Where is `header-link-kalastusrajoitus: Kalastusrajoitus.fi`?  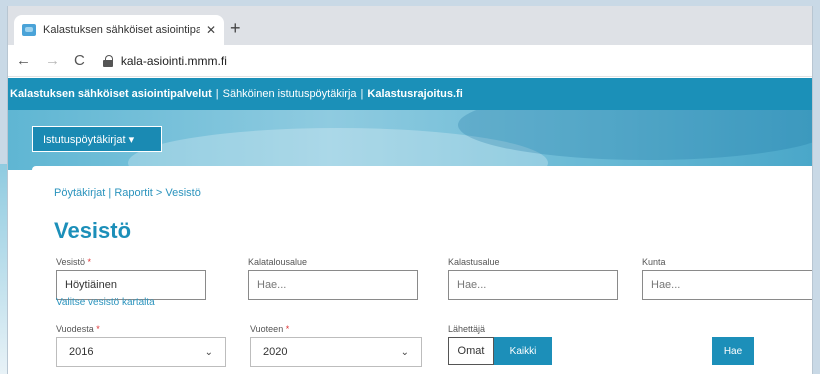 header-link-kalastusrajoitus: Kalastusrajoitus.fi is located at coordinates (414, 94).